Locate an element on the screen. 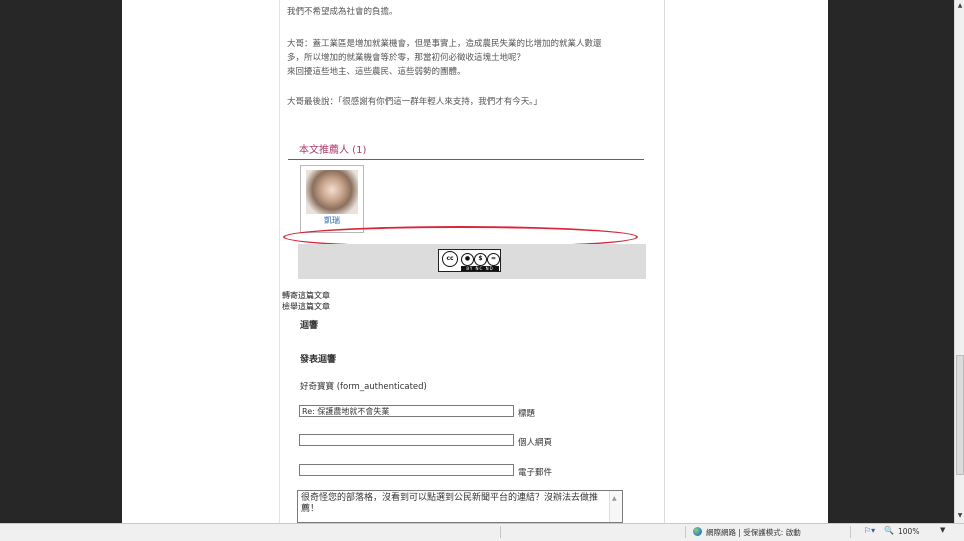 This screenshot has height=541, width=964. zoom-level: 100% is located at coordinates (908, 531).